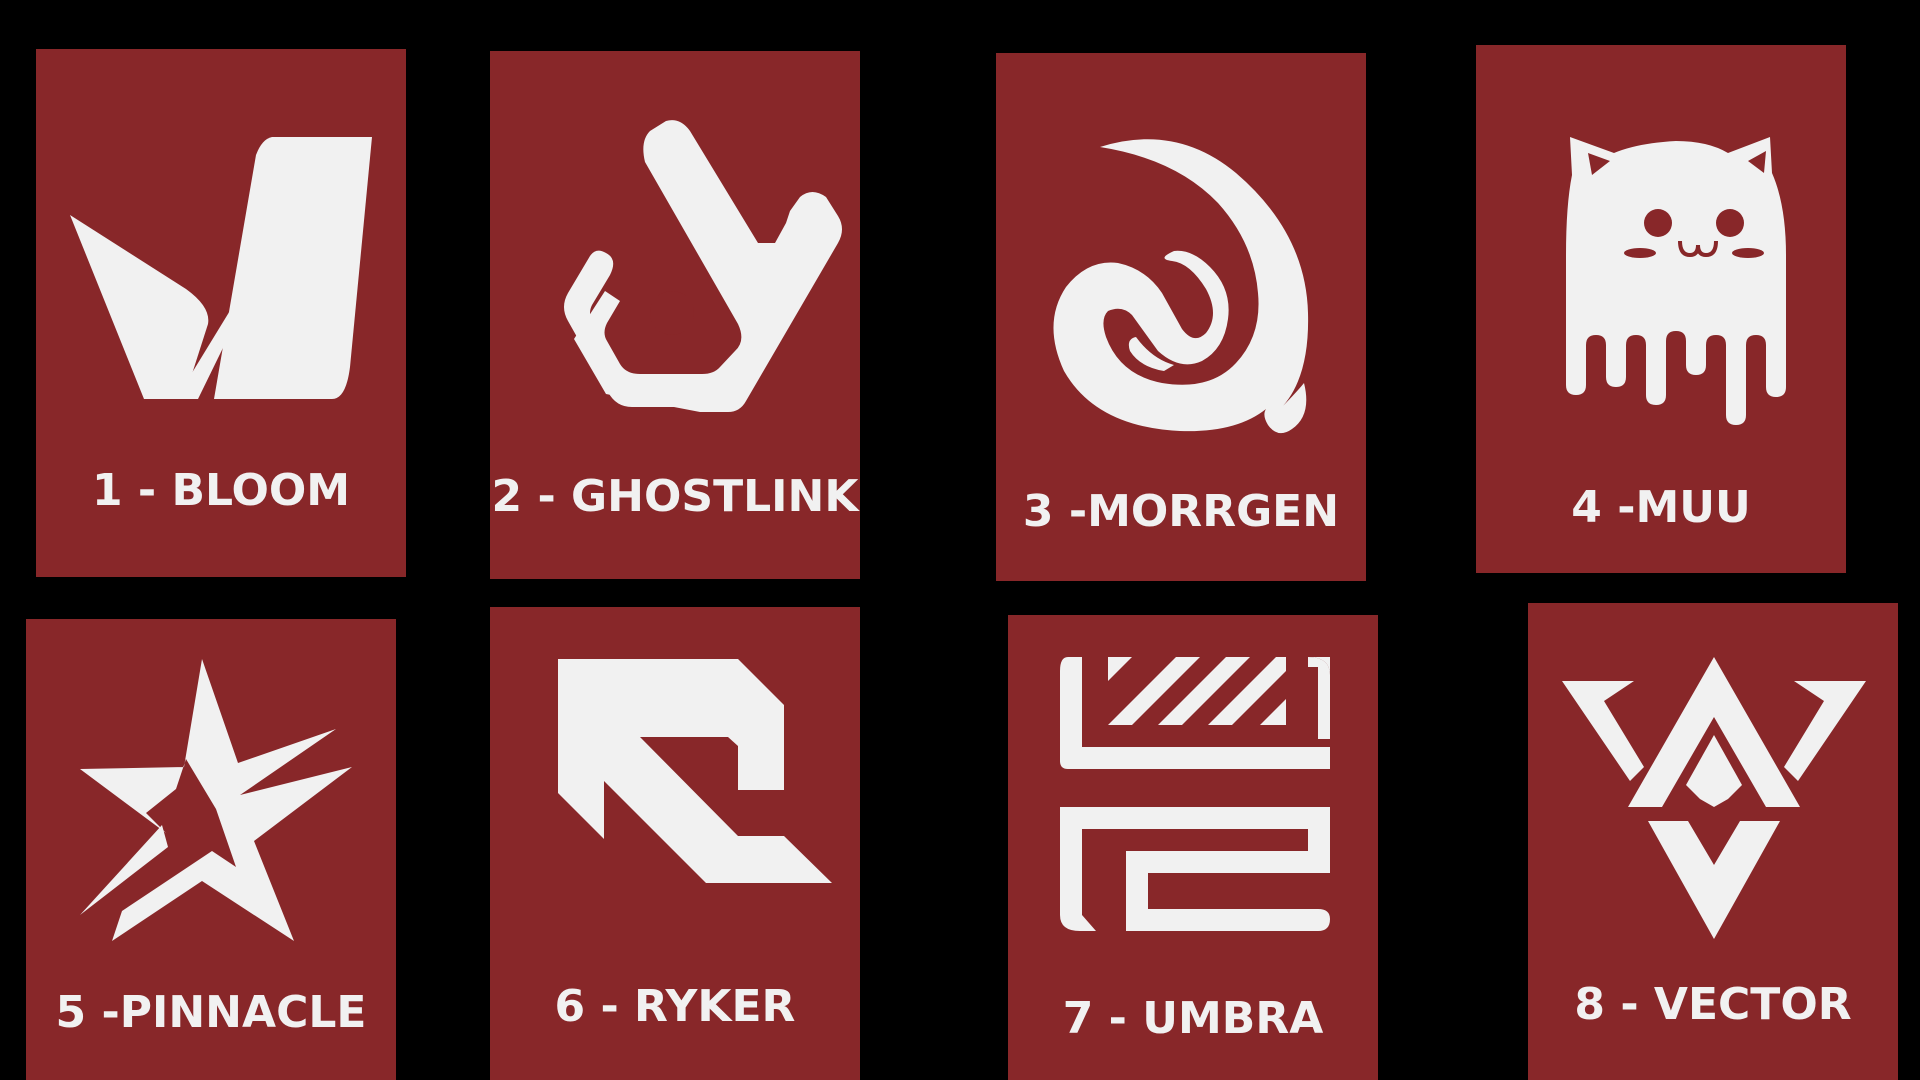 The image size is (1920, 1080). Describe the element at coordinates (675, 843) in the screenshot. I see `logo-card-ryker: 6 - RYKER` at that location.